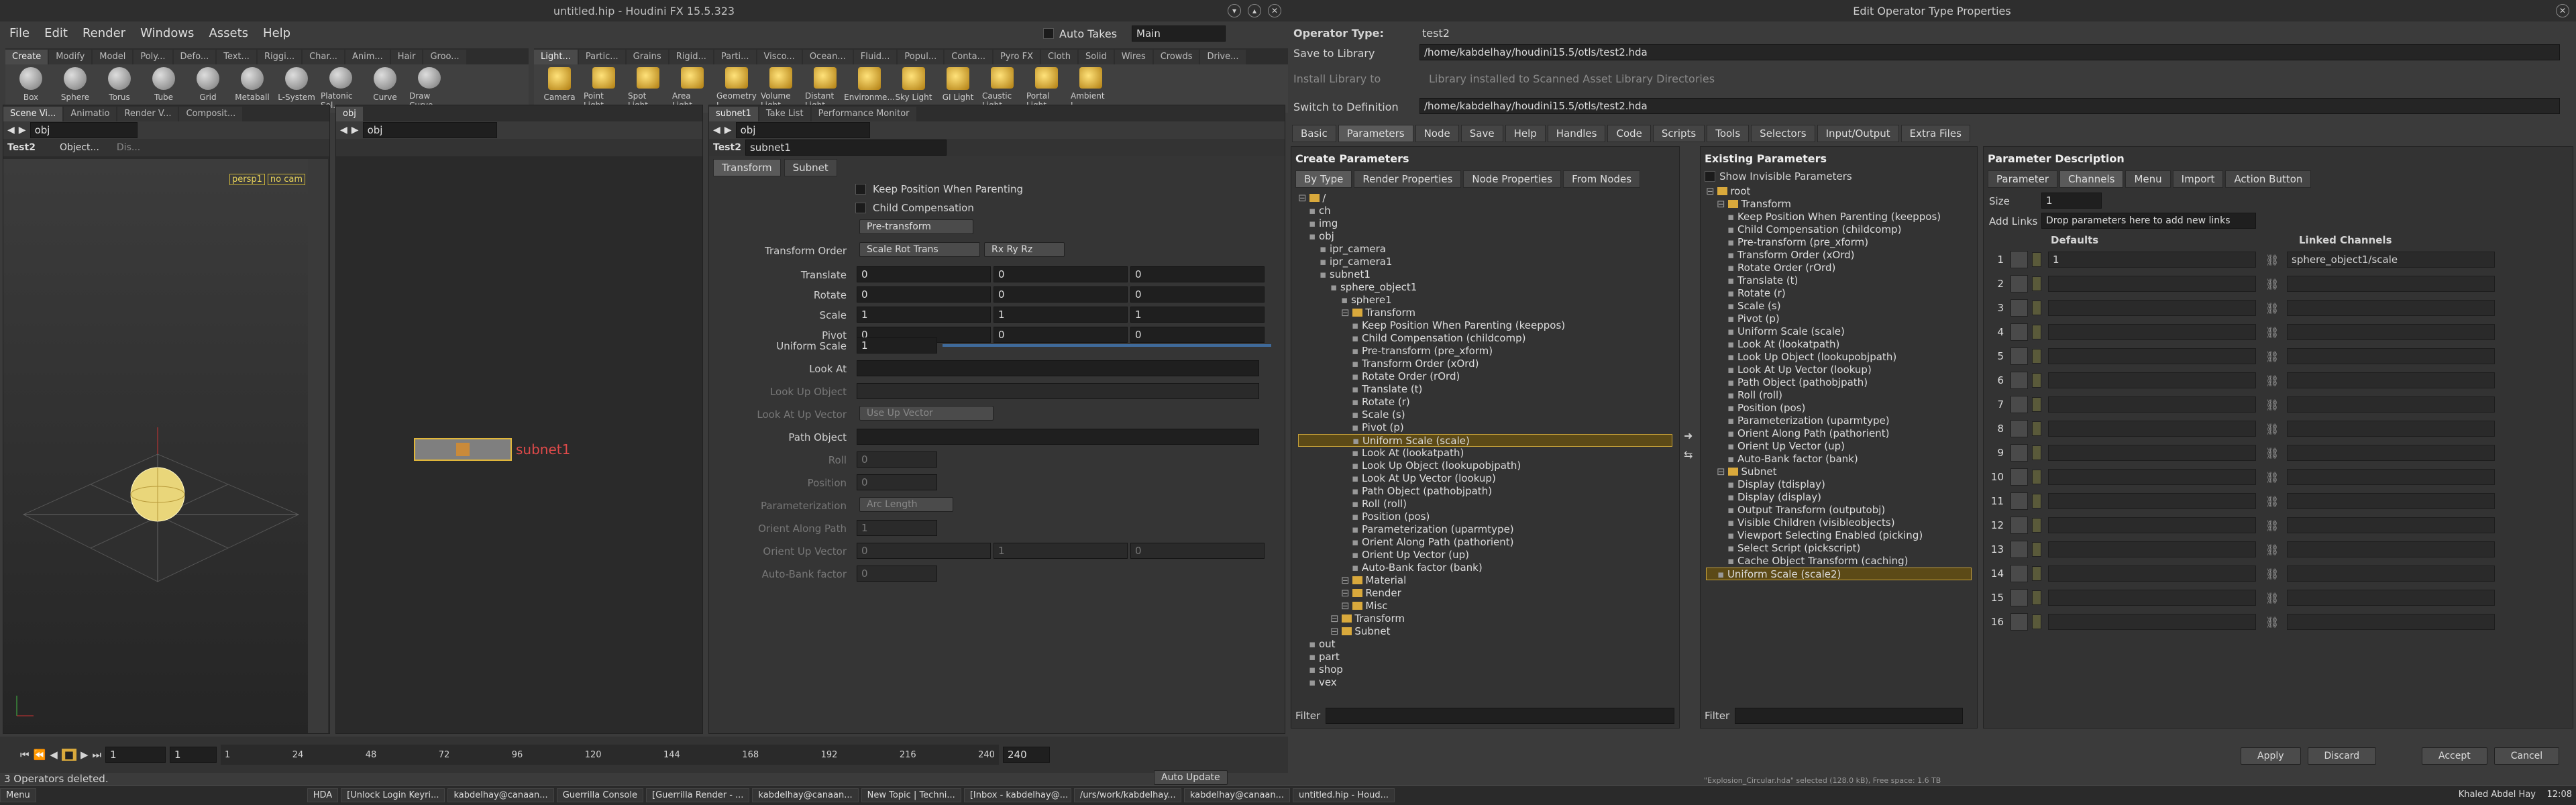 Image resolution: width=2576 pixels, height=805 pixels. Describe the element at coordinates (1179, 33) in the screenshot. I see `desktop-select: Main` at that location.